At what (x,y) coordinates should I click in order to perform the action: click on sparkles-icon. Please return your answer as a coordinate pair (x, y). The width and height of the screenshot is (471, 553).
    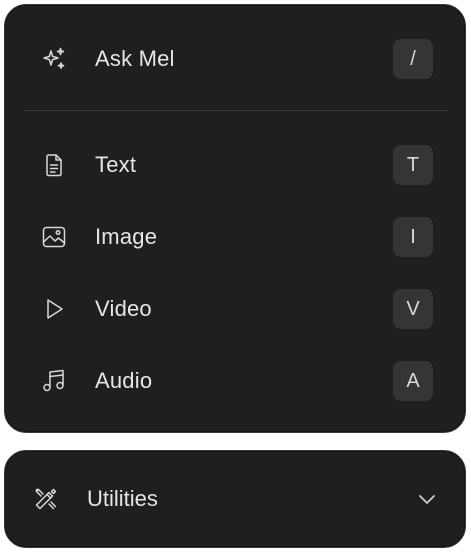
    Looking at the image, I should click on (54, 59).